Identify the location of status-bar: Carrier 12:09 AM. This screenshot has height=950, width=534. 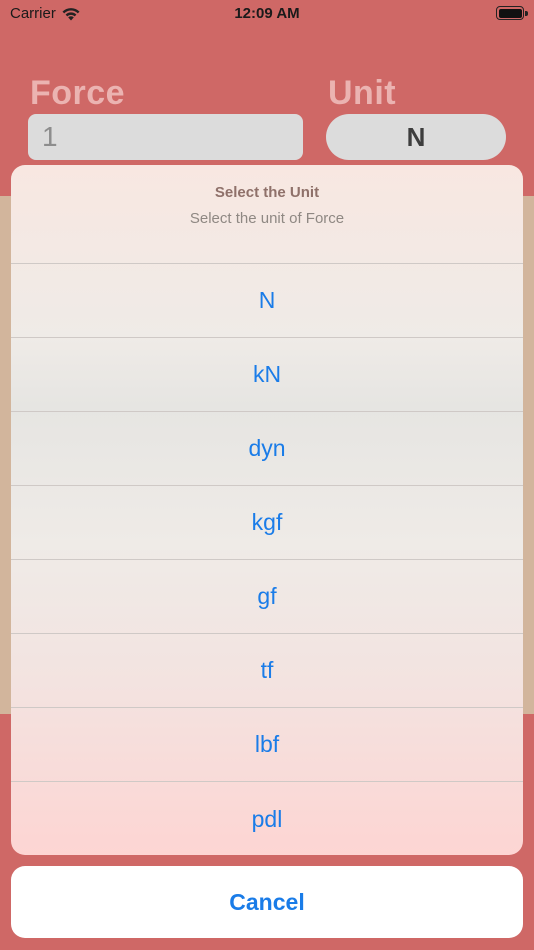
(267, 14).